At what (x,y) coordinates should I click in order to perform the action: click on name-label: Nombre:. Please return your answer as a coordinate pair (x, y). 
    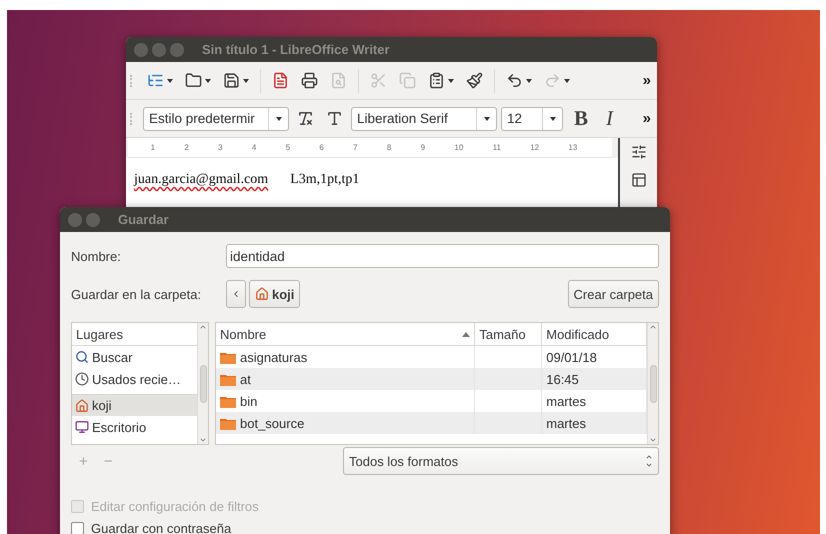
    Looking at the image, I should click on (96, 256).